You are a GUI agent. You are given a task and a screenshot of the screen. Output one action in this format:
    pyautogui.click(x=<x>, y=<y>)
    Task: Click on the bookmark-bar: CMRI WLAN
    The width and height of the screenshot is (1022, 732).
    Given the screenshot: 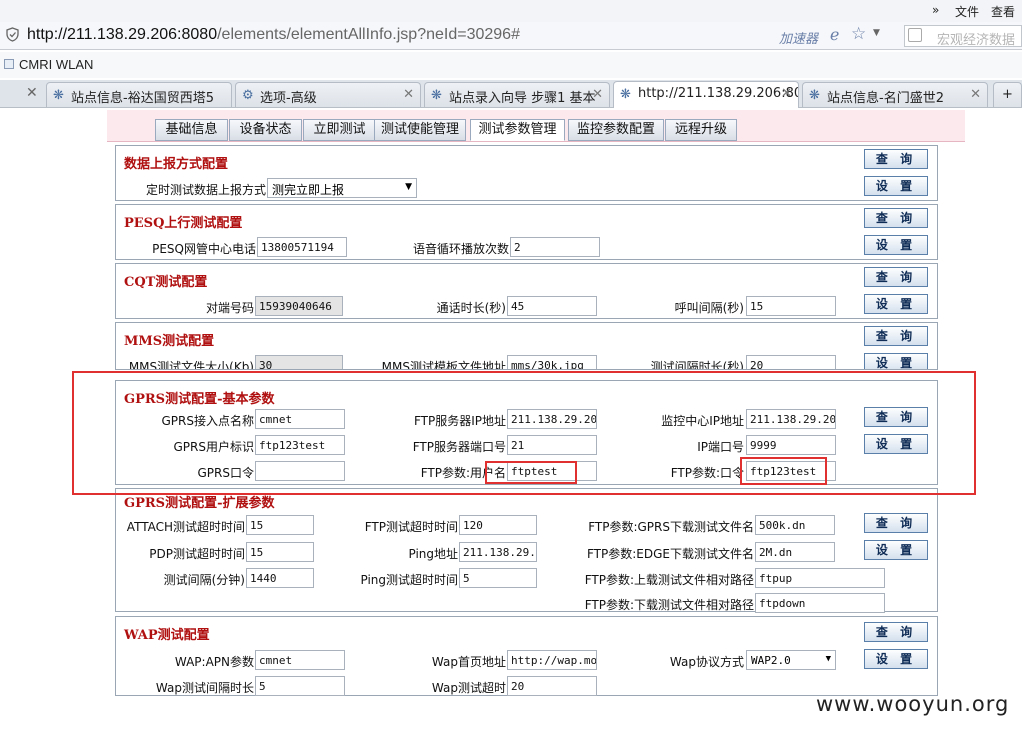 What is the action you would take?
    pyautogui.click(x=511, y=65)
    